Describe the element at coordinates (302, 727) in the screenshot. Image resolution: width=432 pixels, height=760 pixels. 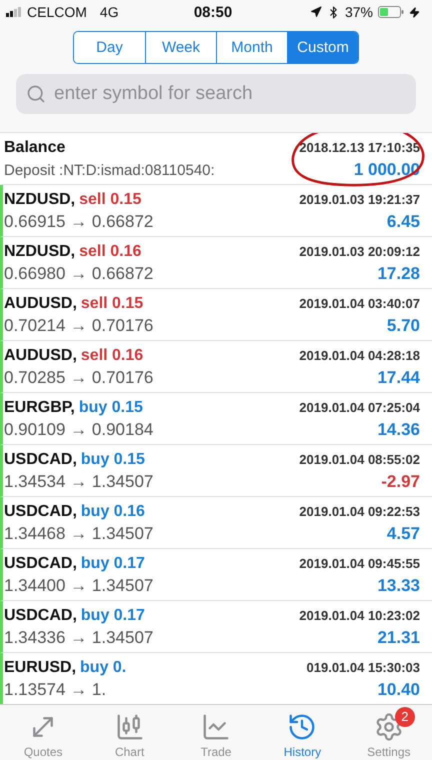
I see `history-icon` at that location.